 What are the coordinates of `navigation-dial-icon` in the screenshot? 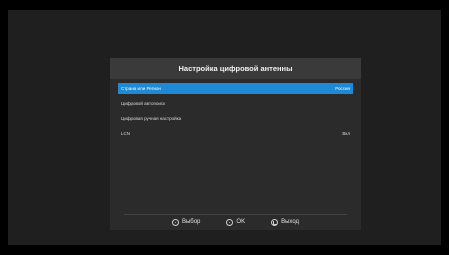 It's located at (175, 222).